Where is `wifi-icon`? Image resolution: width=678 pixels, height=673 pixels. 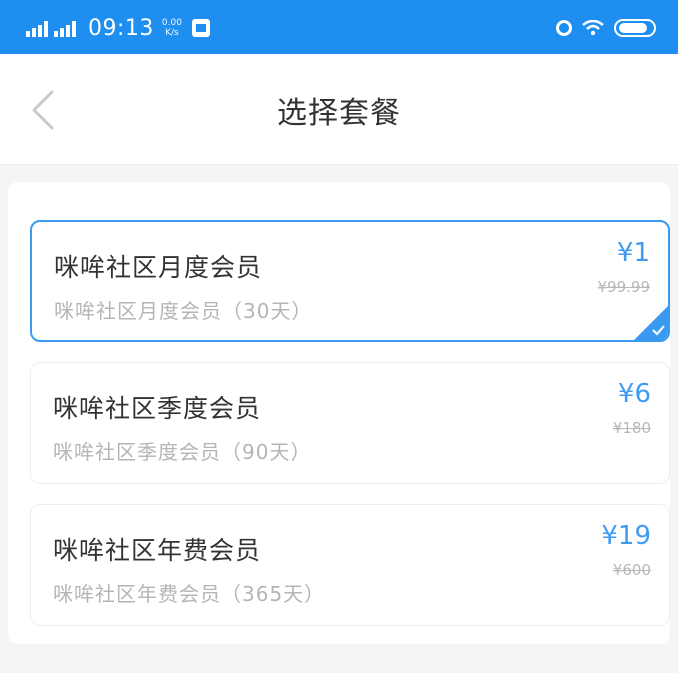 wifi-icon is located at coordinates (593, 28).